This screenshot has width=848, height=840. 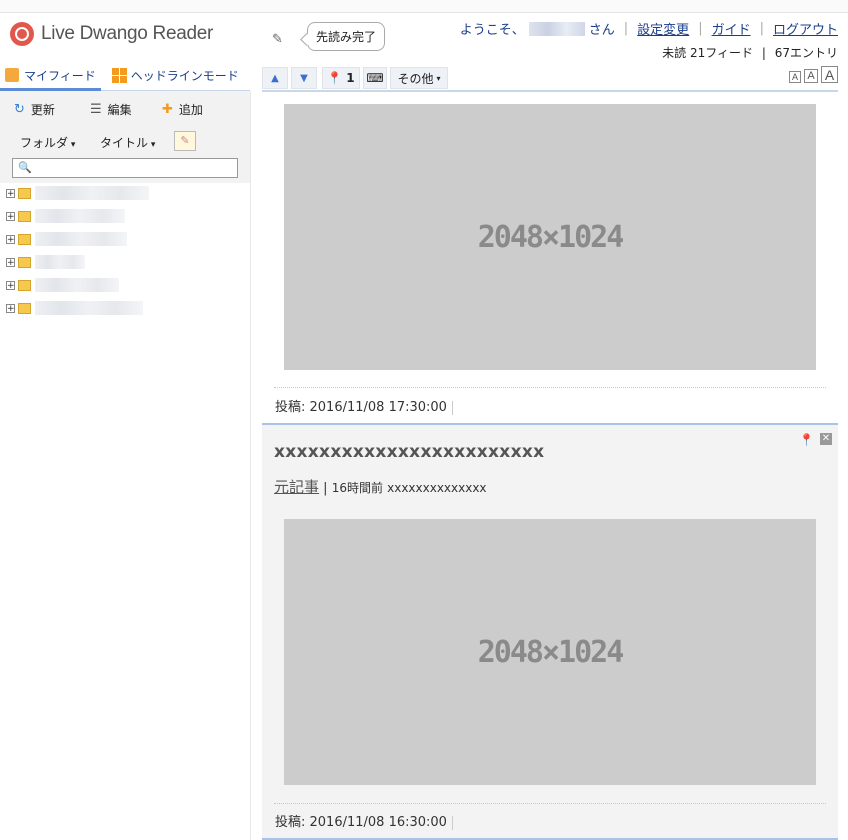 What do you see at coordinates (19, 109) in the screenshot?
I see `refresh-icon: ↻` at bounding box center [19, 109].